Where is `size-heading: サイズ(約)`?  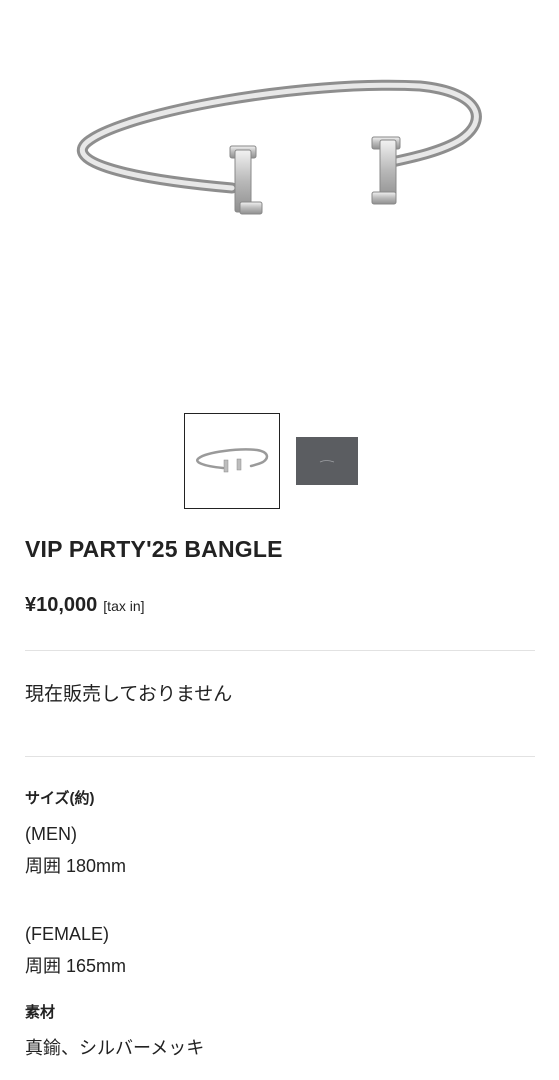
size-heading: サイズ(約) is located at coordinates (60, 798).